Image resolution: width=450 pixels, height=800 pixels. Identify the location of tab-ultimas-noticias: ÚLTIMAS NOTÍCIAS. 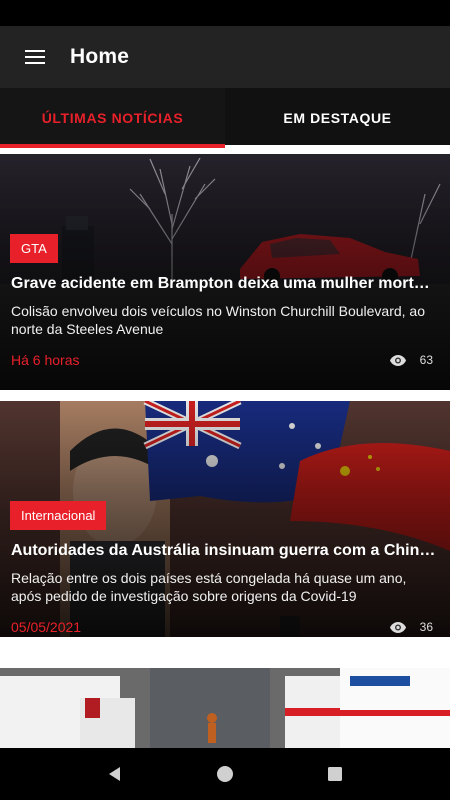
(112, 118).